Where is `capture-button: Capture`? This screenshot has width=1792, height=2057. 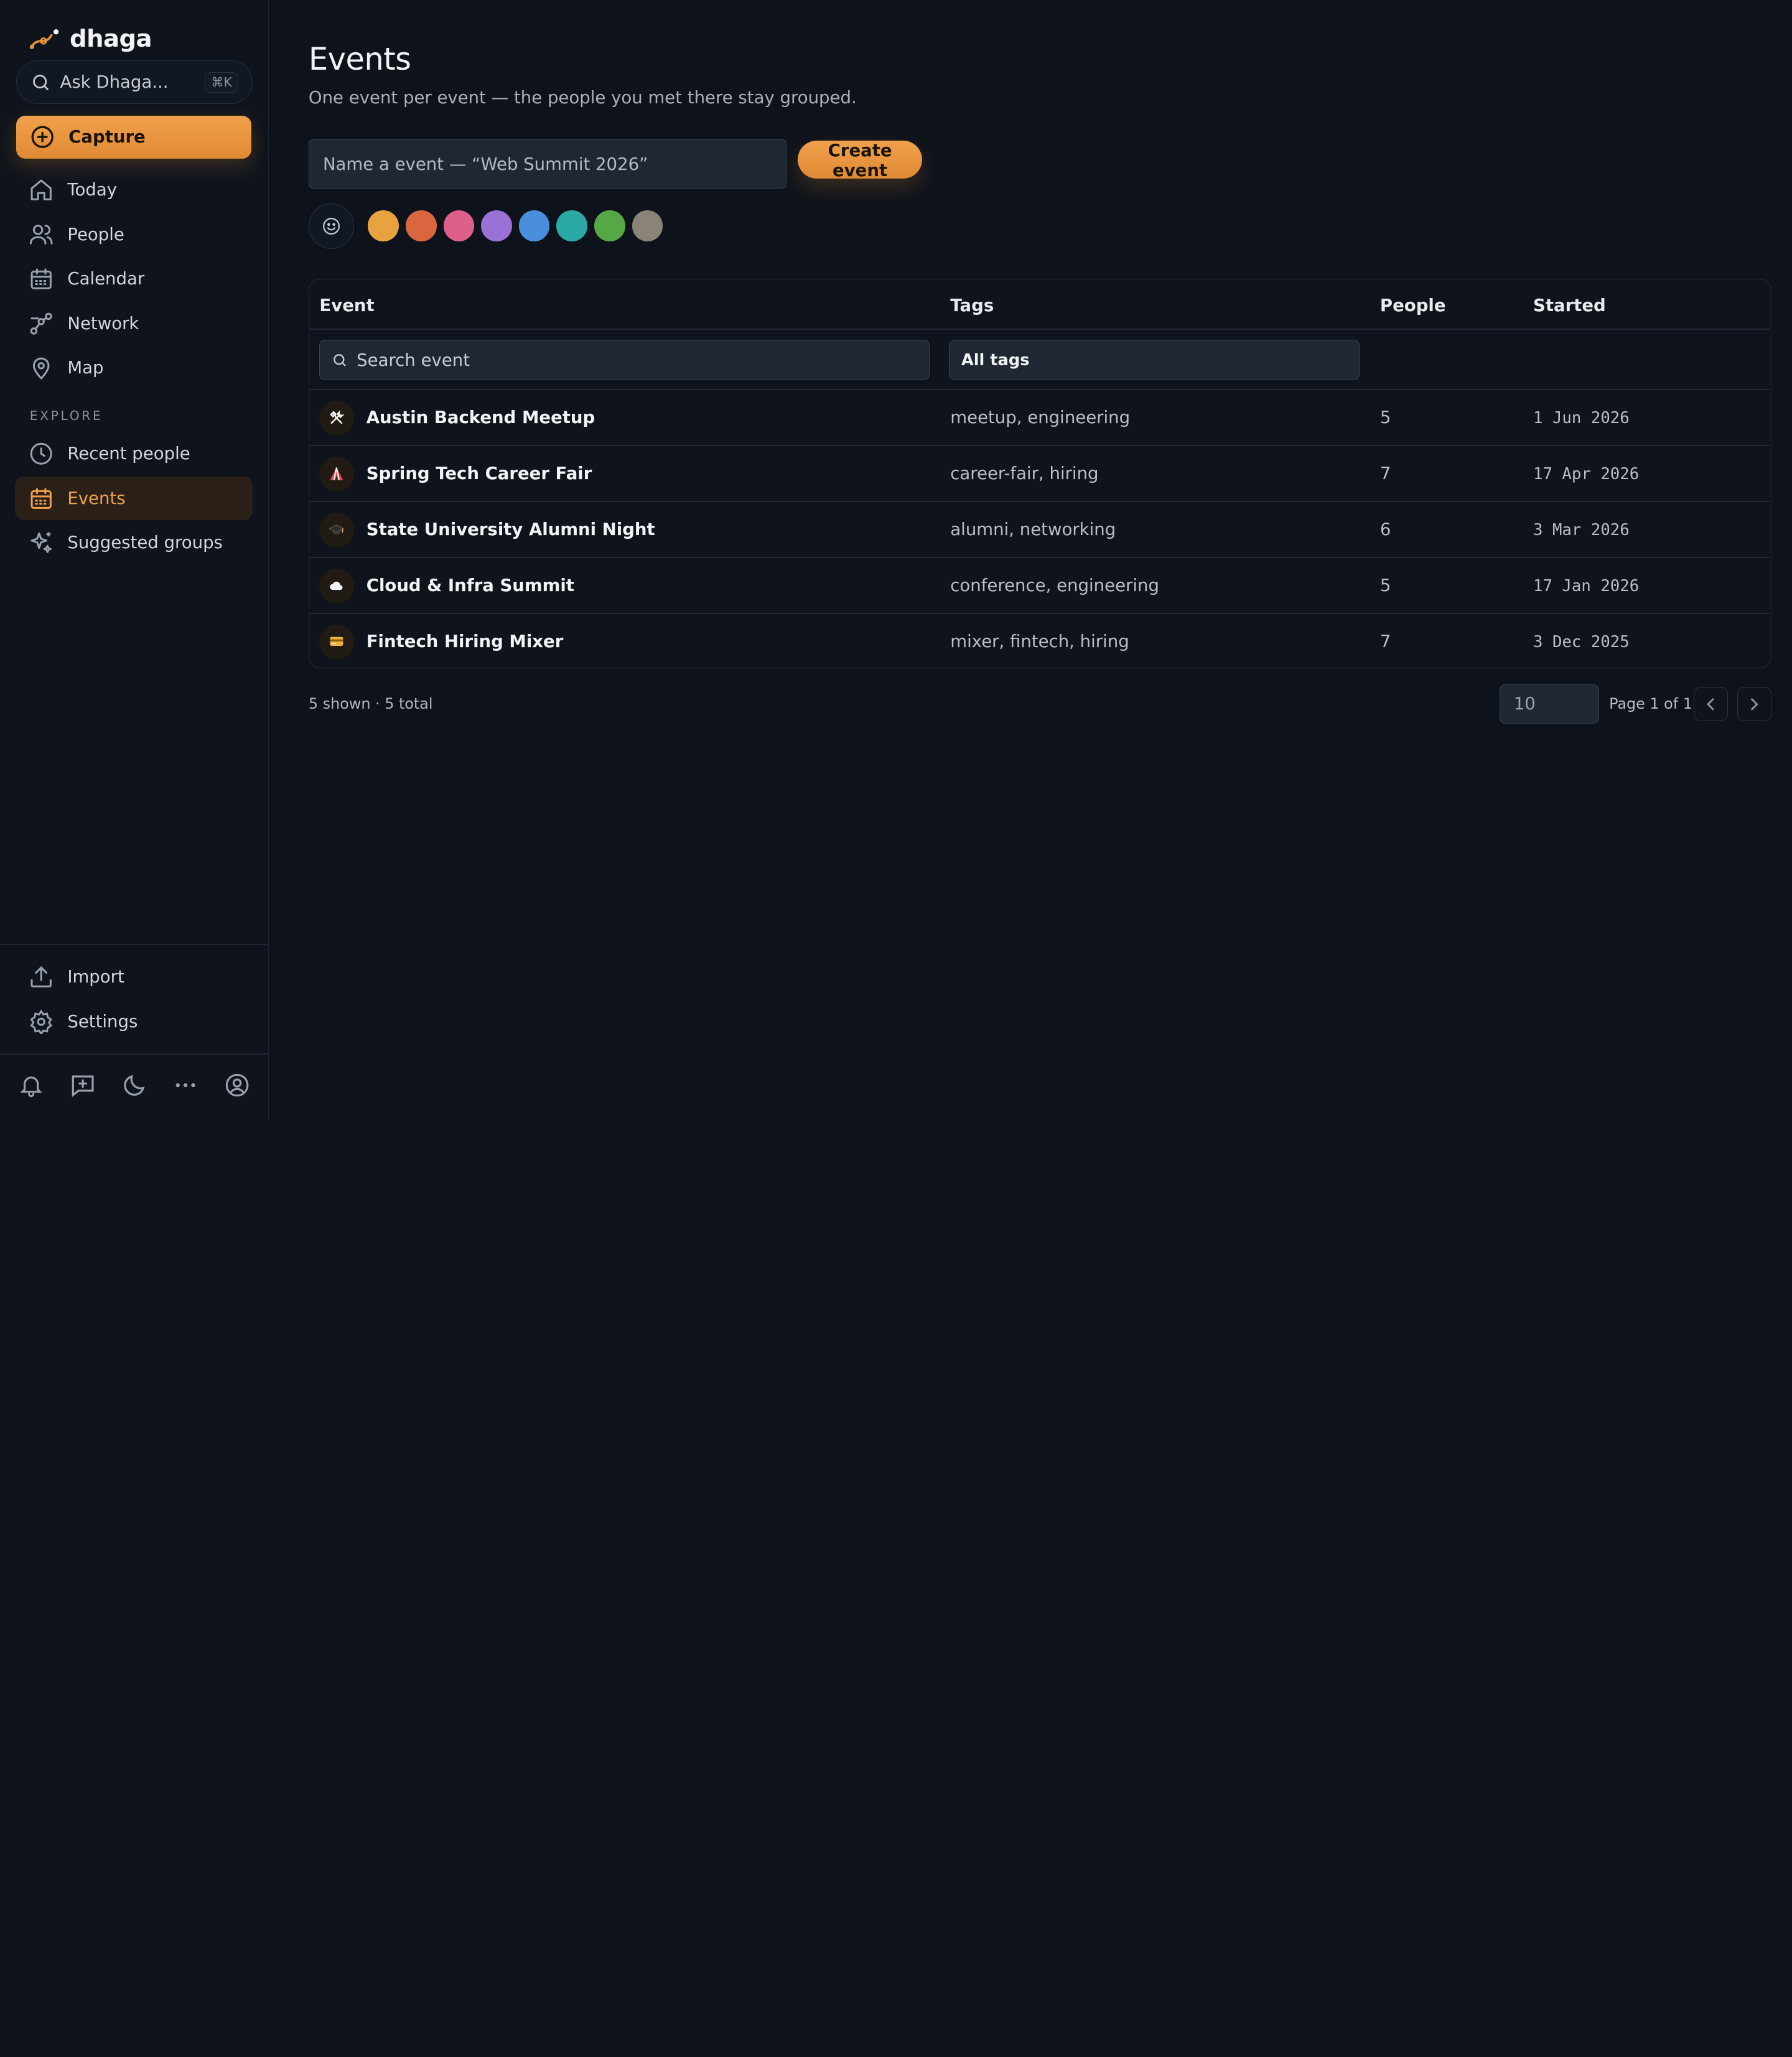 capture-button: Capture is located at coordinates (134, 137).